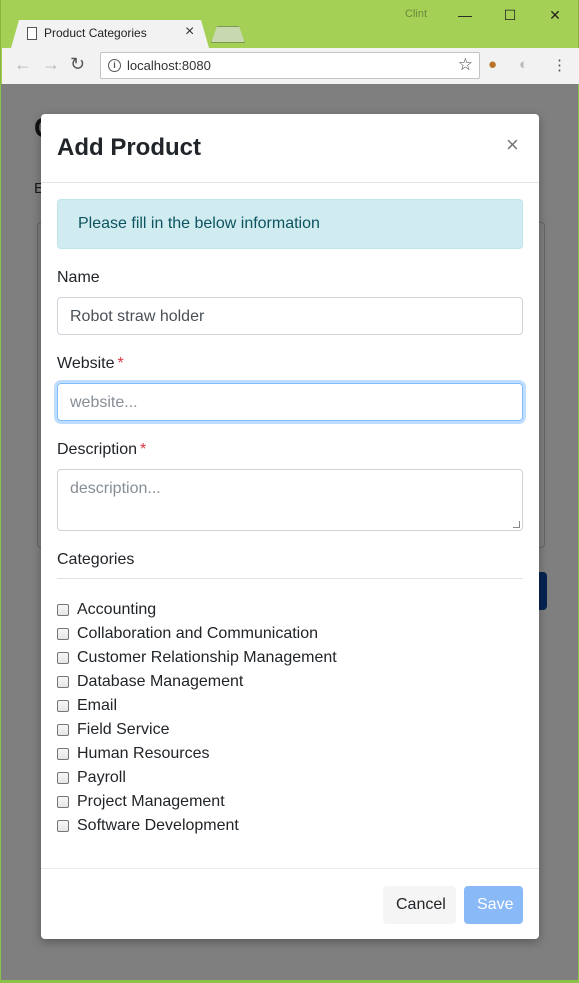  Describe the element at coordinates (290, 903) in the screenshot. I see `modal-footer: Cancel Save` at that location.